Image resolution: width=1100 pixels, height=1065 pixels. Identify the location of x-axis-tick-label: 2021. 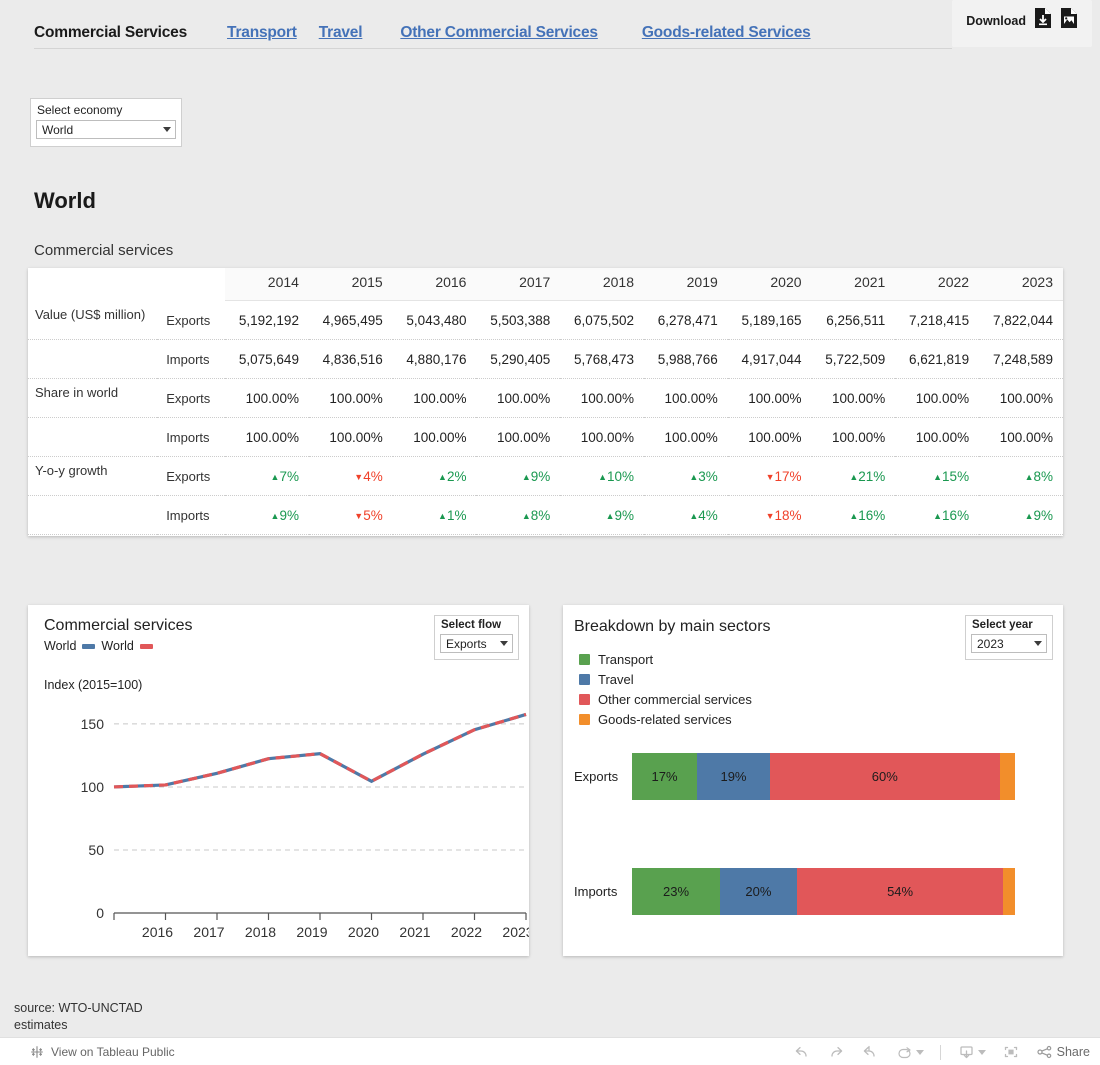
(414, 932).